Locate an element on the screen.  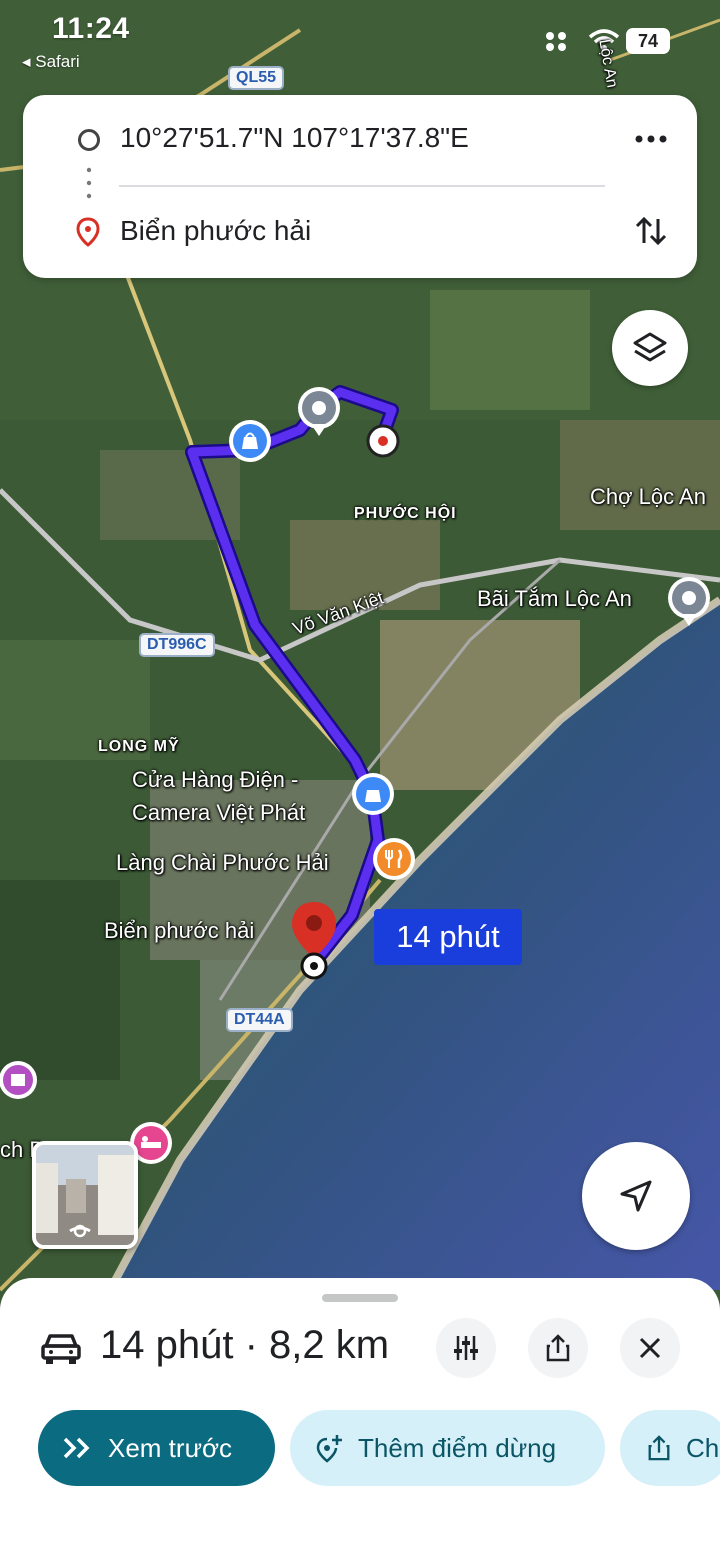
share-button is located at coordinates (558, 1348).